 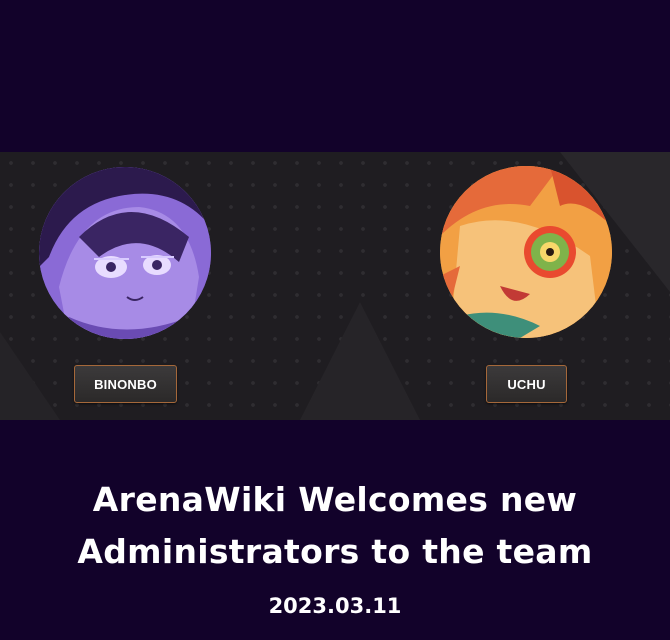 What do you see at coordinates (335, 606) in the screenshot?
I see `announcement-date: 2023.03.11` at bounding box center [335, 606].